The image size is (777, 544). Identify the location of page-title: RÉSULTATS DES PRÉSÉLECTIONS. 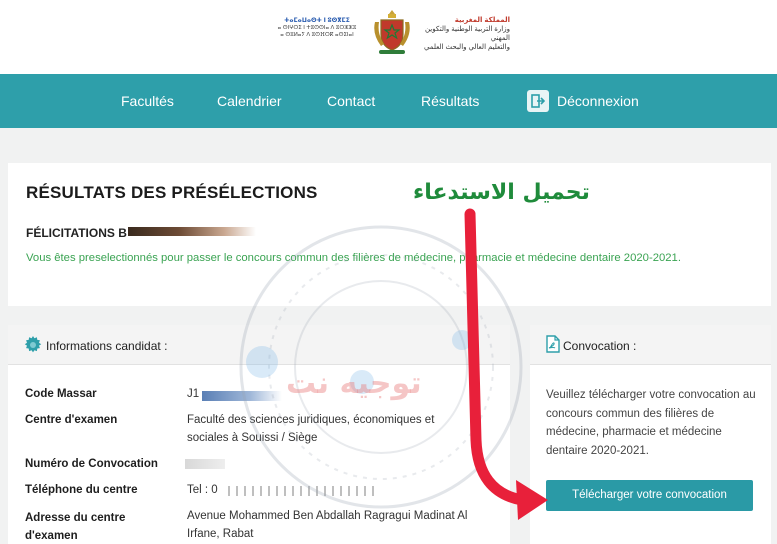
(172, 192).